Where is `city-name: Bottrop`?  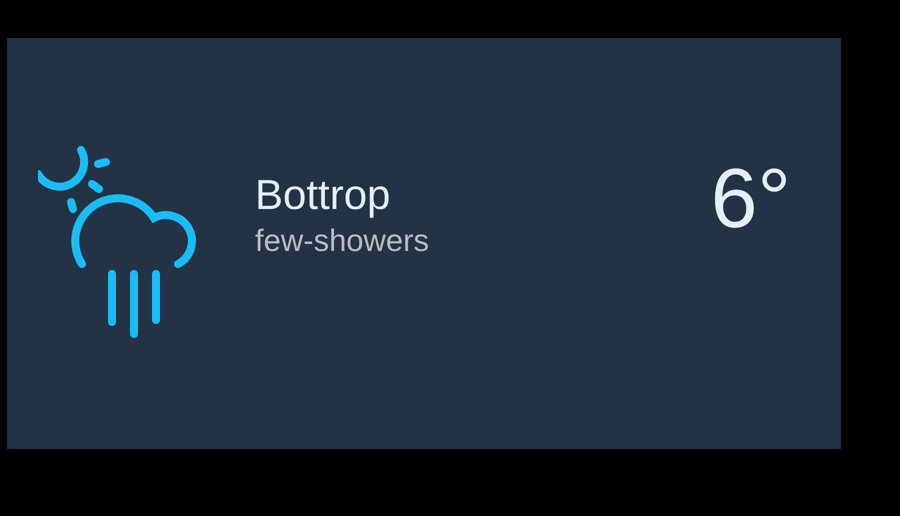
city-name: Bottrop is located at coordinates (323, 195).